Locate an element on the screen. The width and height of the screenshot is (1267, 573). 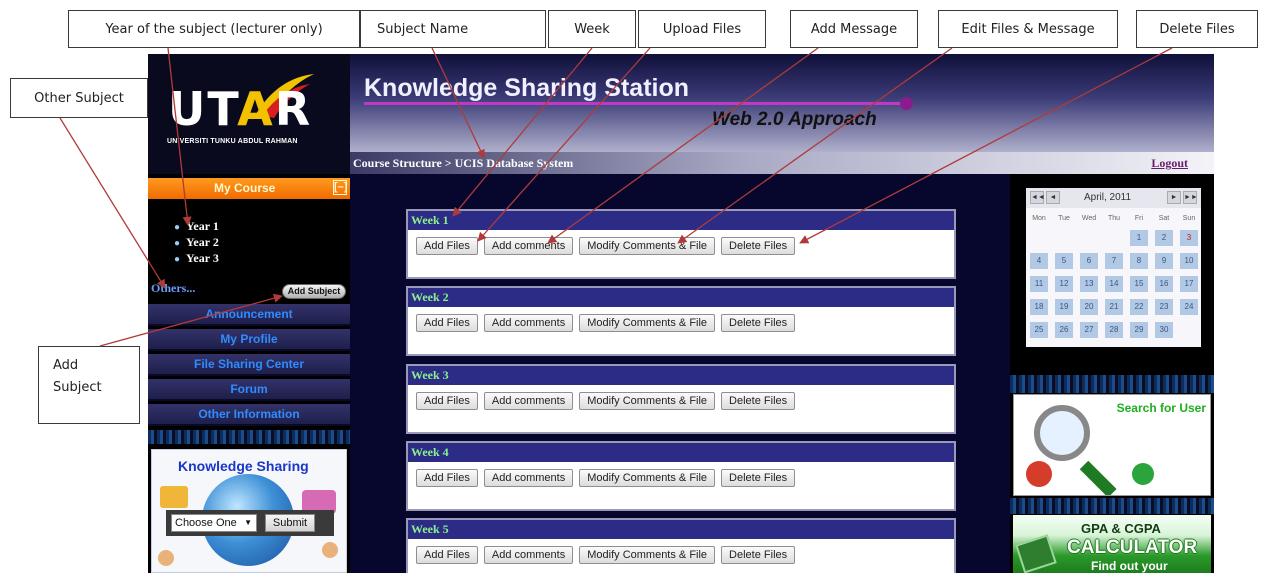
callout-other-subject: Other Subject is located at coordinates (79, 98).